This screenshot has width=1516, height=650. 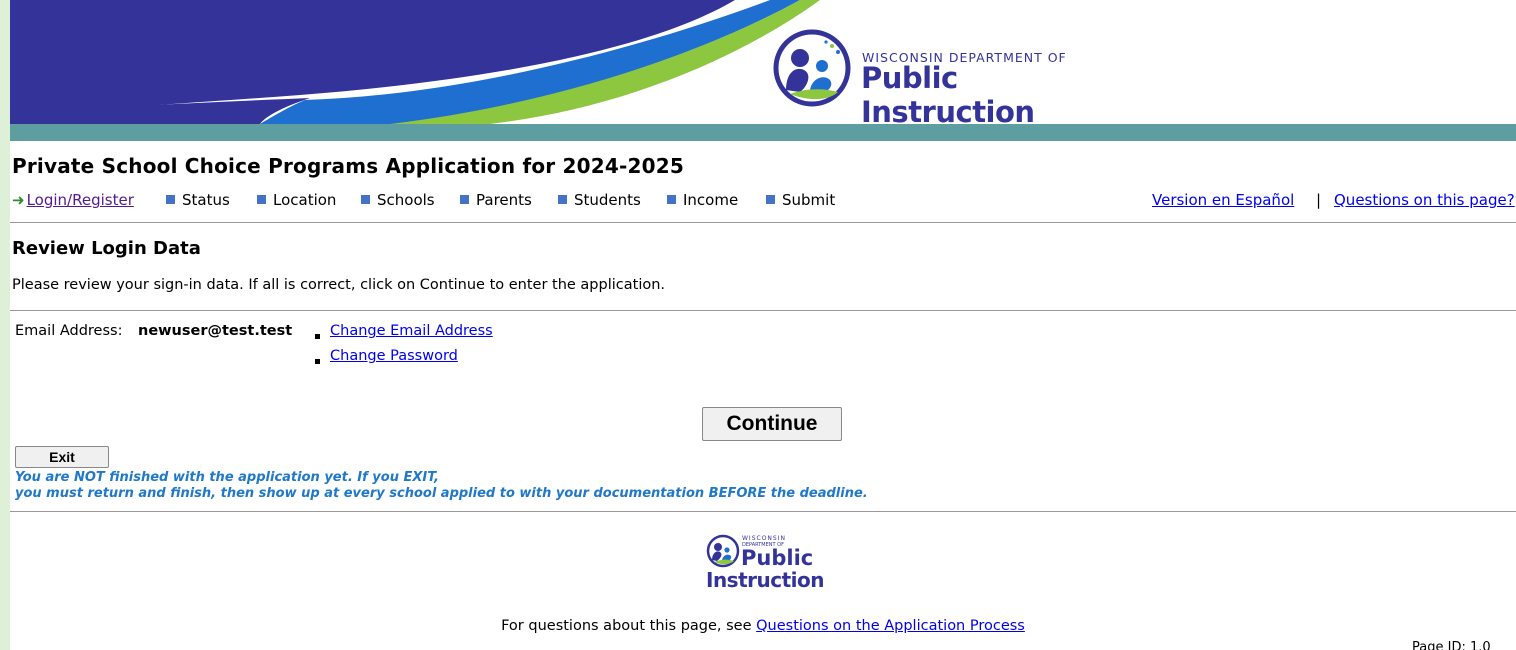 What do you see at coordinates (1223, 200) in the screenshot?
I see `spanish-version-link: Version en Español` at bounding box center [1223, 200].